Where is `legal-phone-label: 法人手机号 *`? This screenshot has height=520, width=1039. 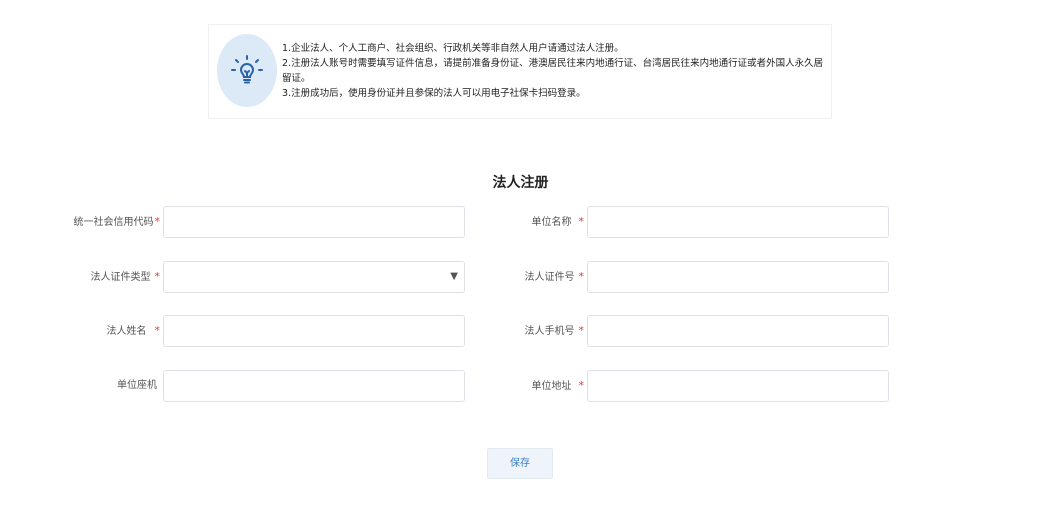
legal-phone-label: 法人手机号 * is located at coordinates (554, 330).